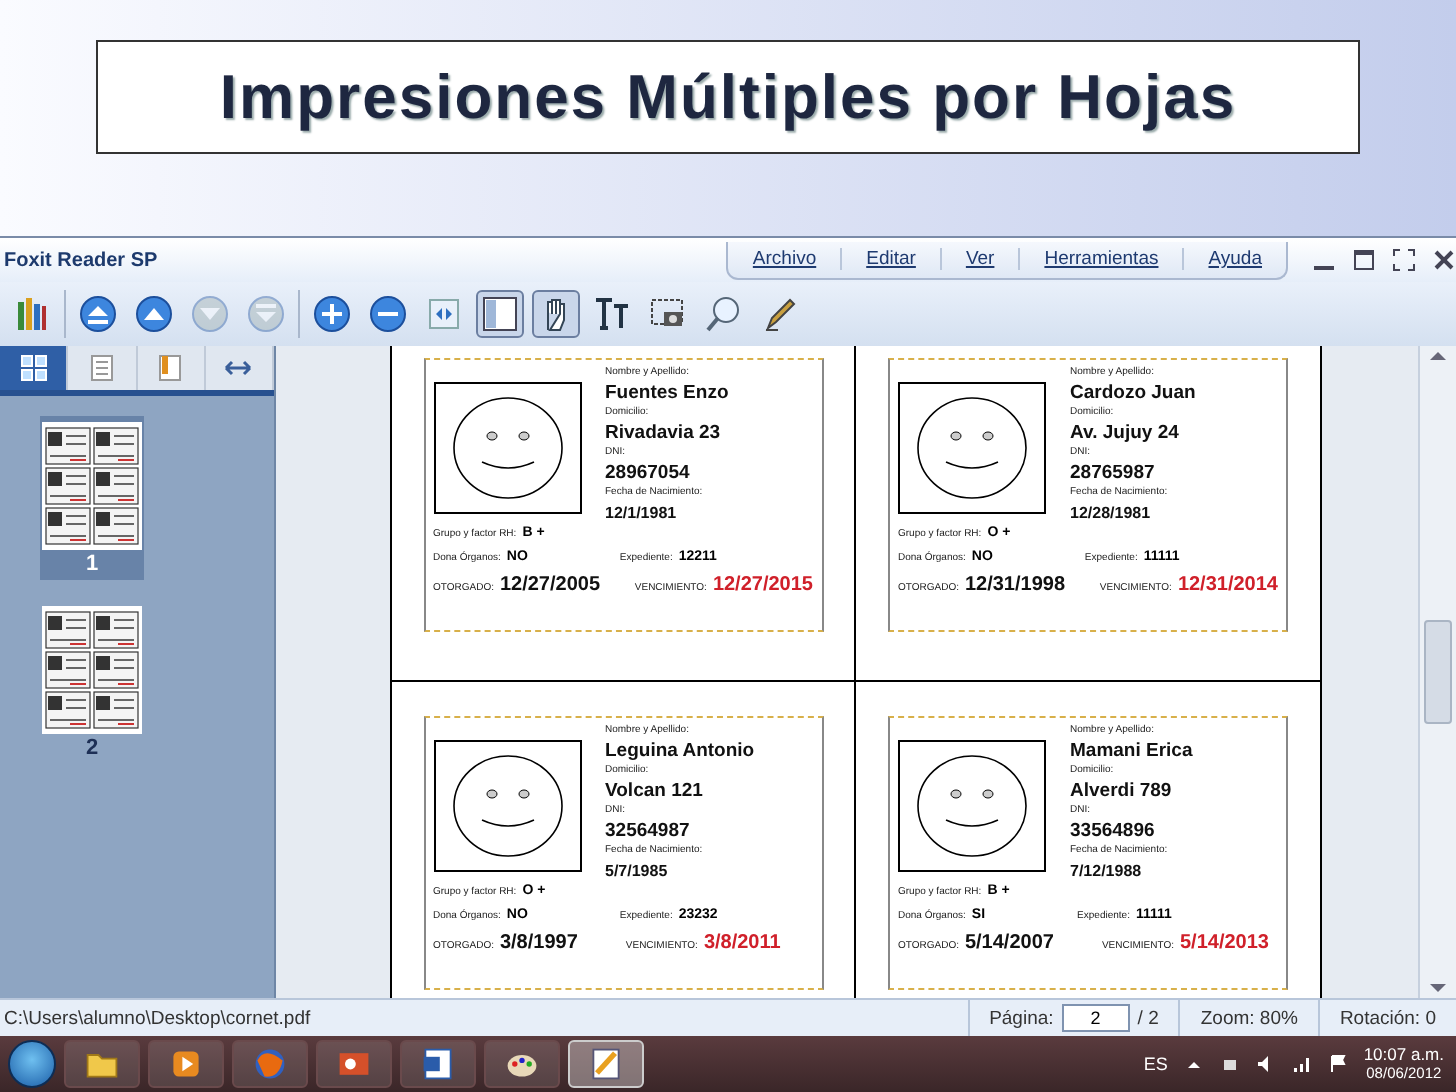 The height and width of the screenshot is (1092, 1456). What do you see at coordinates (728, 97) in the screenshot?
I see `slide-title: Impresiones Múltiples por Hojas` at bounding box center [728, 97].